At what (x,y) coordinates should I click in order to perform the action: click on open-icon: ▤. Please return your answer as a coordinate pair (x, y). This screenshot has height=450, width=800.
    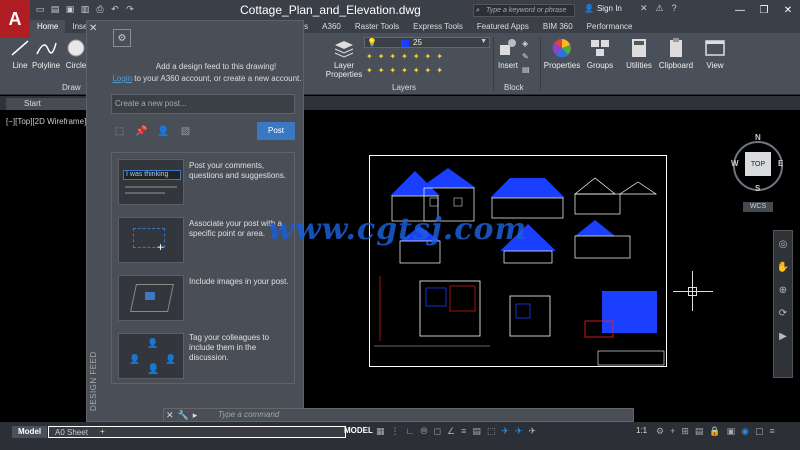
    Looking at the image, I should click on (55, 9).